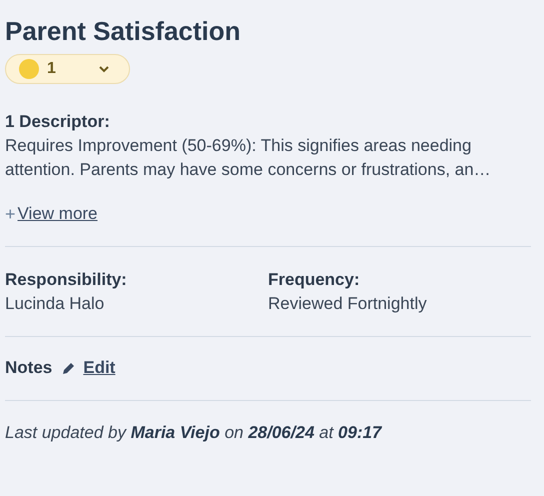 The height and width of the screenshot is (496, 544). What do you see at coordinates (314, 280) in the screenshot?
I see `field-label: Frequency:` at bounding box center [314, 280].